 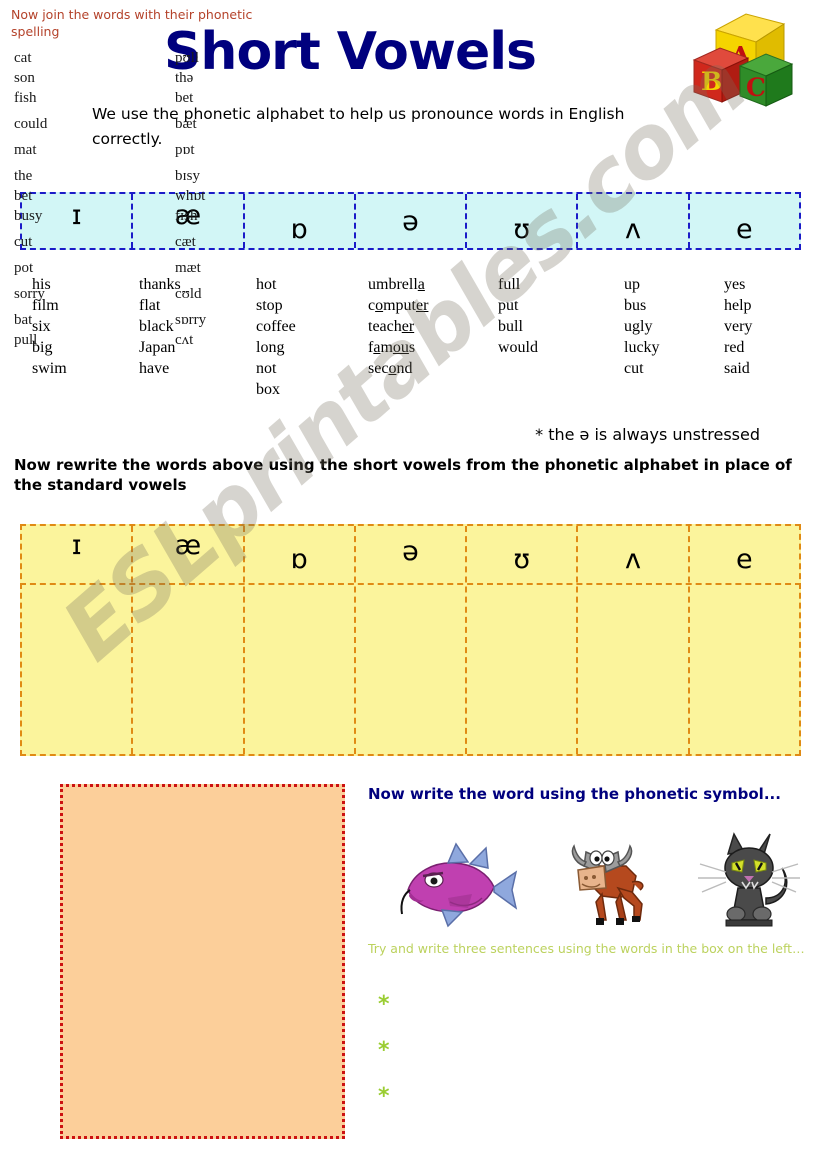 What do you see at coordinates (188, 545) in the screenshot?
I see `answer-symbol-ae: æ` at bounding box center [188, 545].